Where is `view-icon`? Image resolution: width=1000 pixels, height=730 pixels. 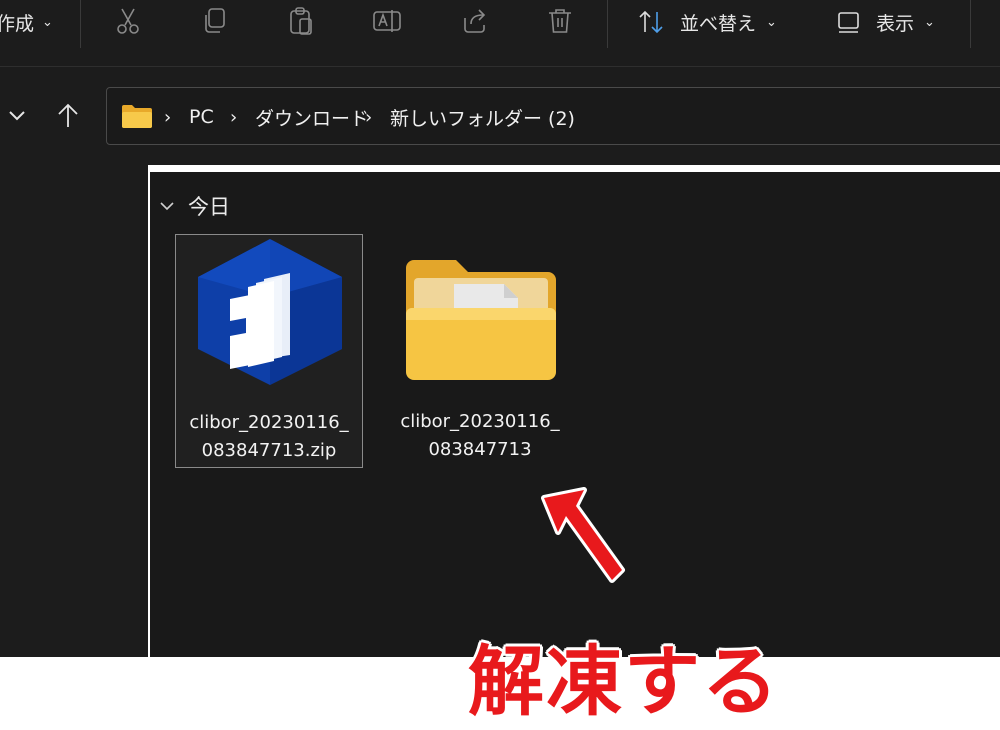
view-icon is located at coordinates (848, 22).